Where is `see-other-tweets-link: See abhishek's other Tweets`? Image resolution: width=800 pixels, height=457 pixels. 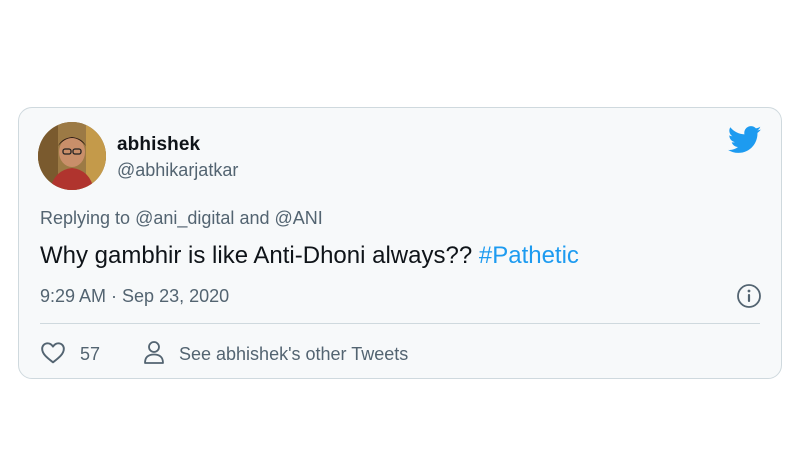 see-other-tweets-link: See abhishek's other Tweets is located at coordinates (276, 354).